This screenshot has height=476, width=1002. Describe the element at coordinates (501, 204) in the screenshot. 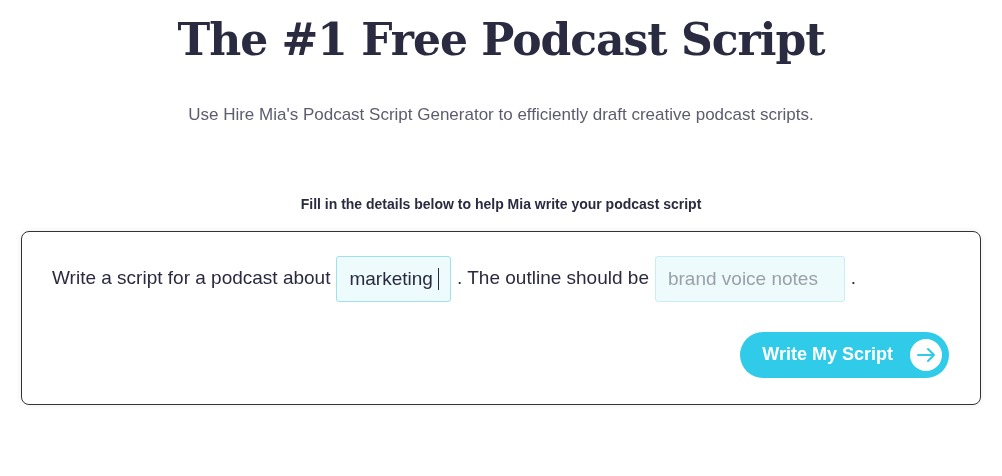

I see `instruction-text: Fill in the details below to help Mia write your podcast script` at that location.